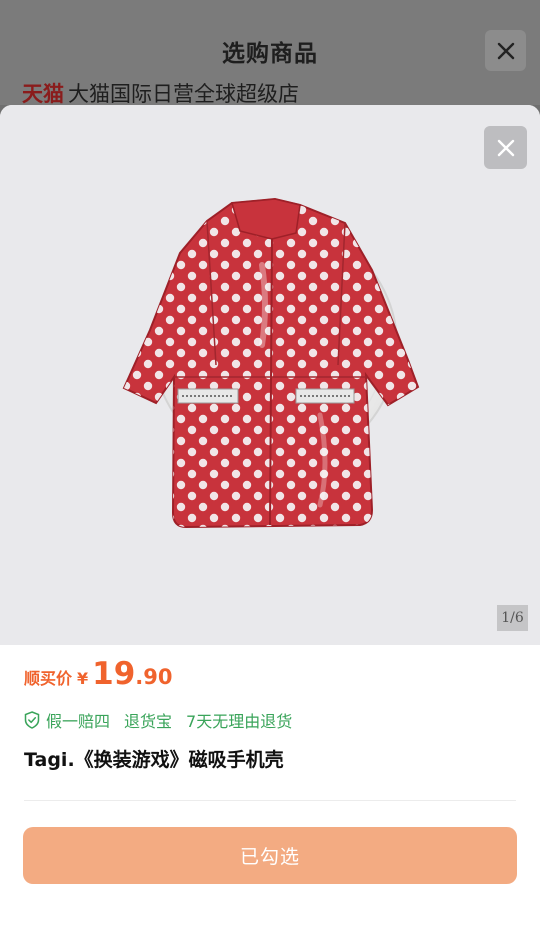 The image size is (540, 946). I want to click on price-integer: 19, so click(114, 674).